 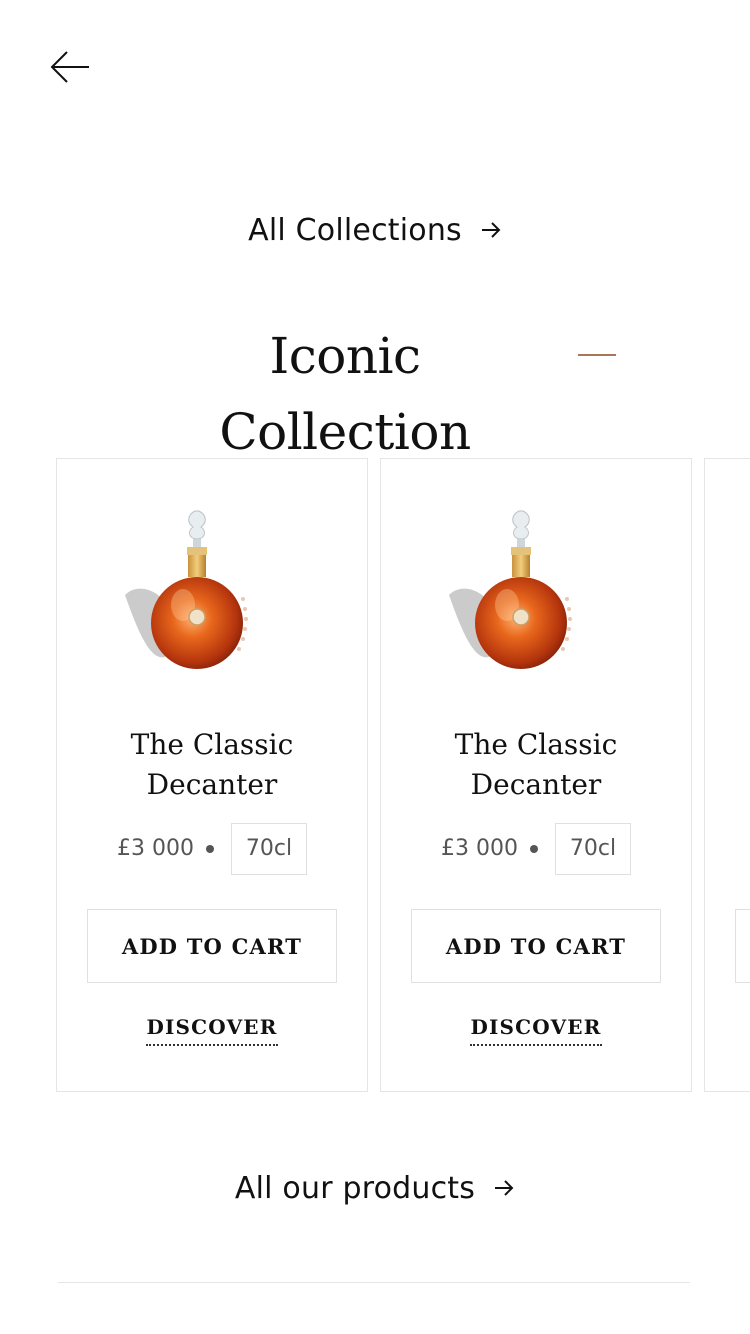 I want to click on product-card, so click(x=727, y=775).